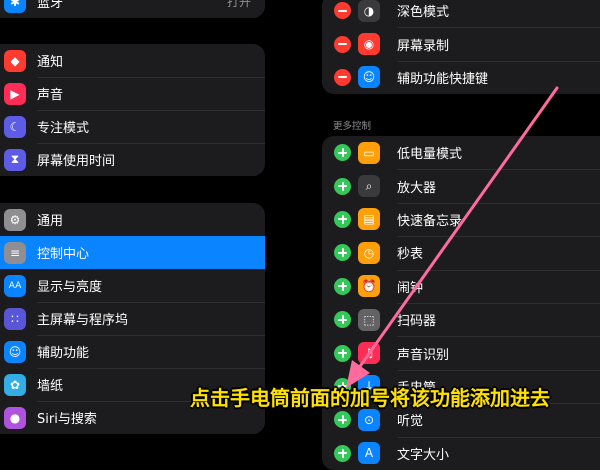  What do you see at coordinates (15, 417) in the screenshot?
I see `siri-icon: ●` at bounding box center [15, 417].